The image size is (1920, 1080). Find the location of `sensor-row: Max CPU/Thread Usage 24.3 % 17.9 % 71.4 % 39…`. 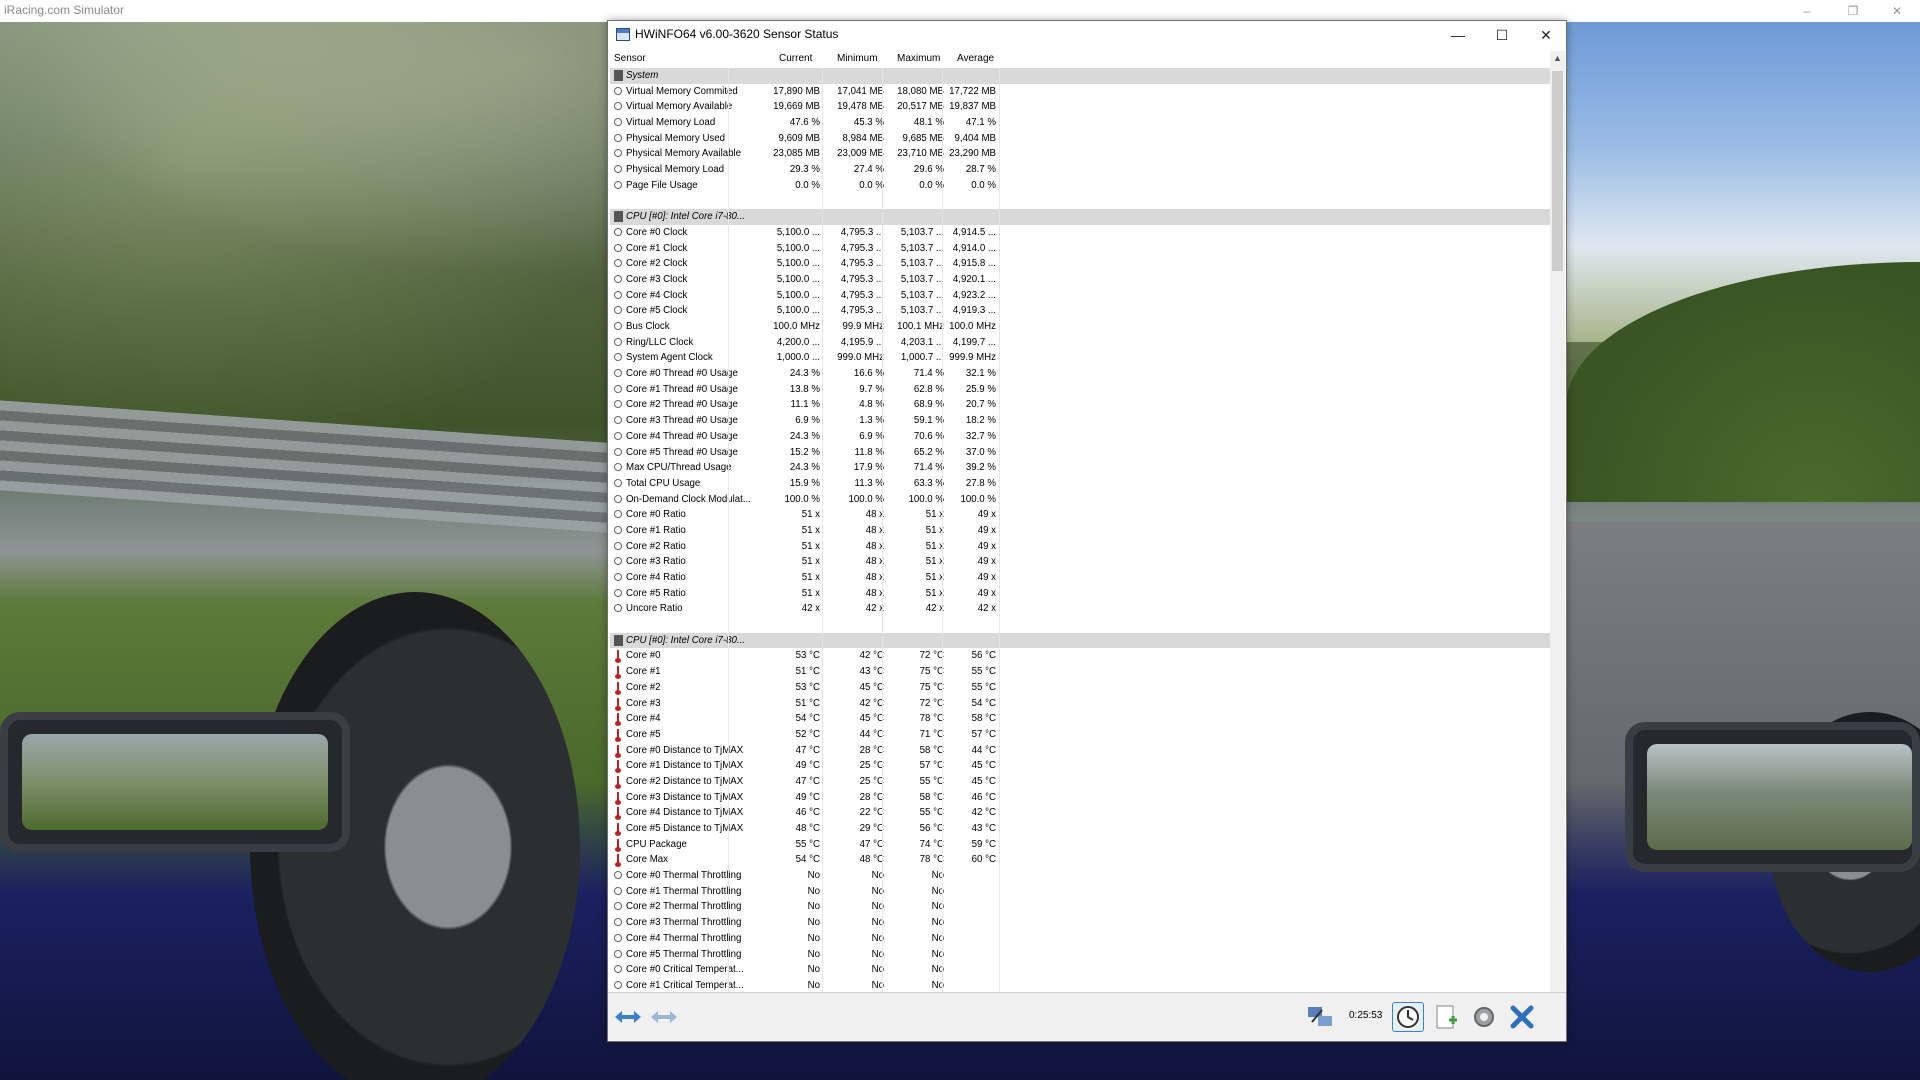

sensor-row: Max CPU/Thread Usage 24.3 % 17.9 % 71.4 % 39… is located at coordinates (1080, 468).